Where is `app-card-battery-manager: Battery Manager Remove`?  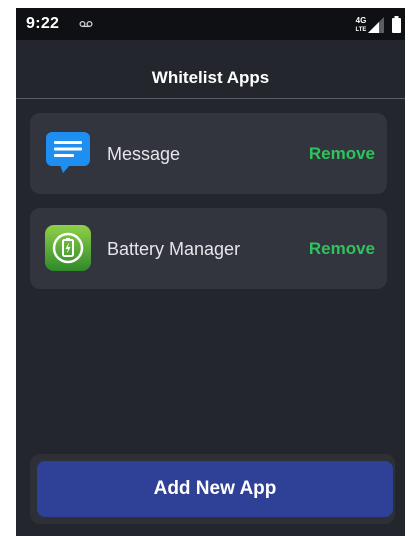
app-card-battery-manager: Battery Manager Remove is located at coordinates (208, 248).